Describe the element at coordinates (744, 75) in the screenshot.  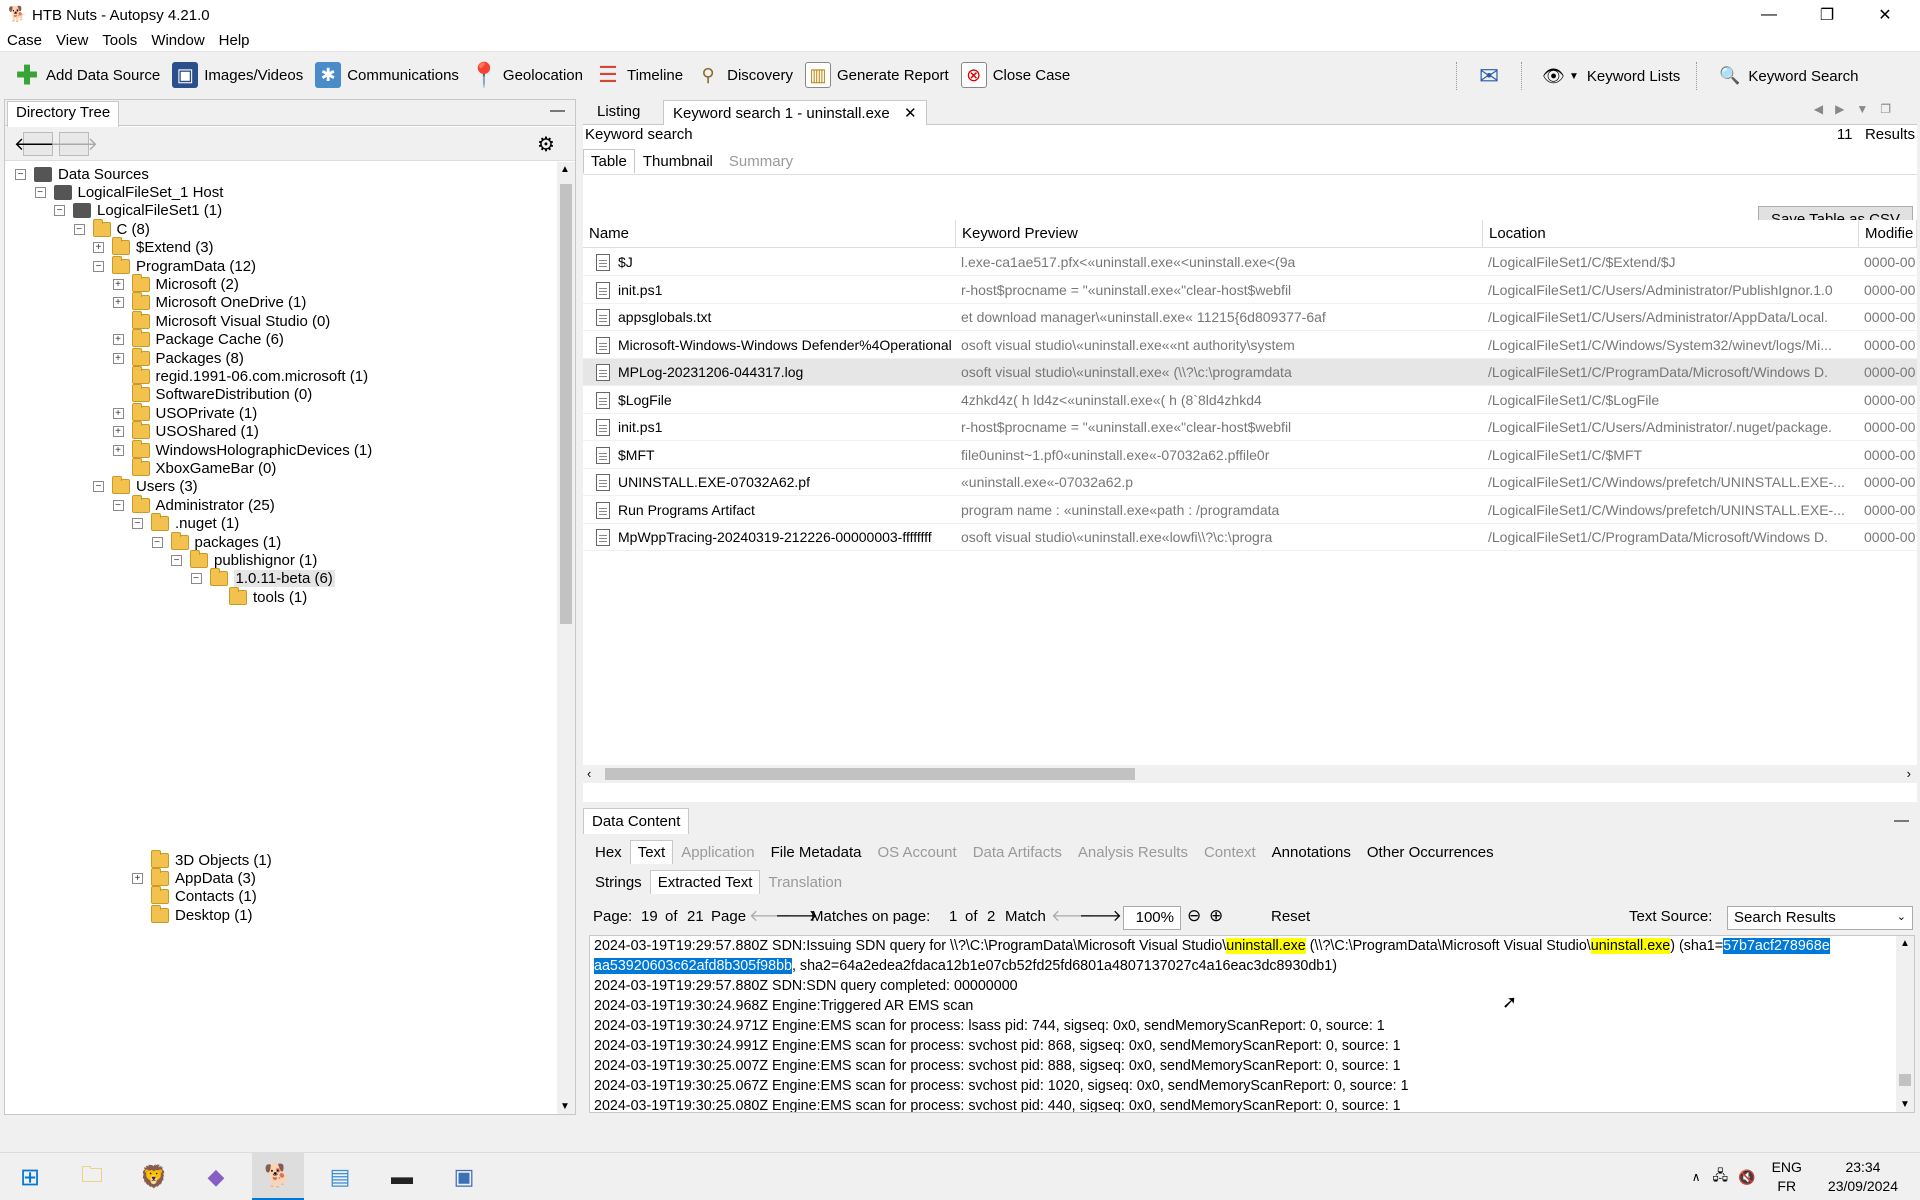
I see `discovery-button: ⚲ Discovery` at that location.